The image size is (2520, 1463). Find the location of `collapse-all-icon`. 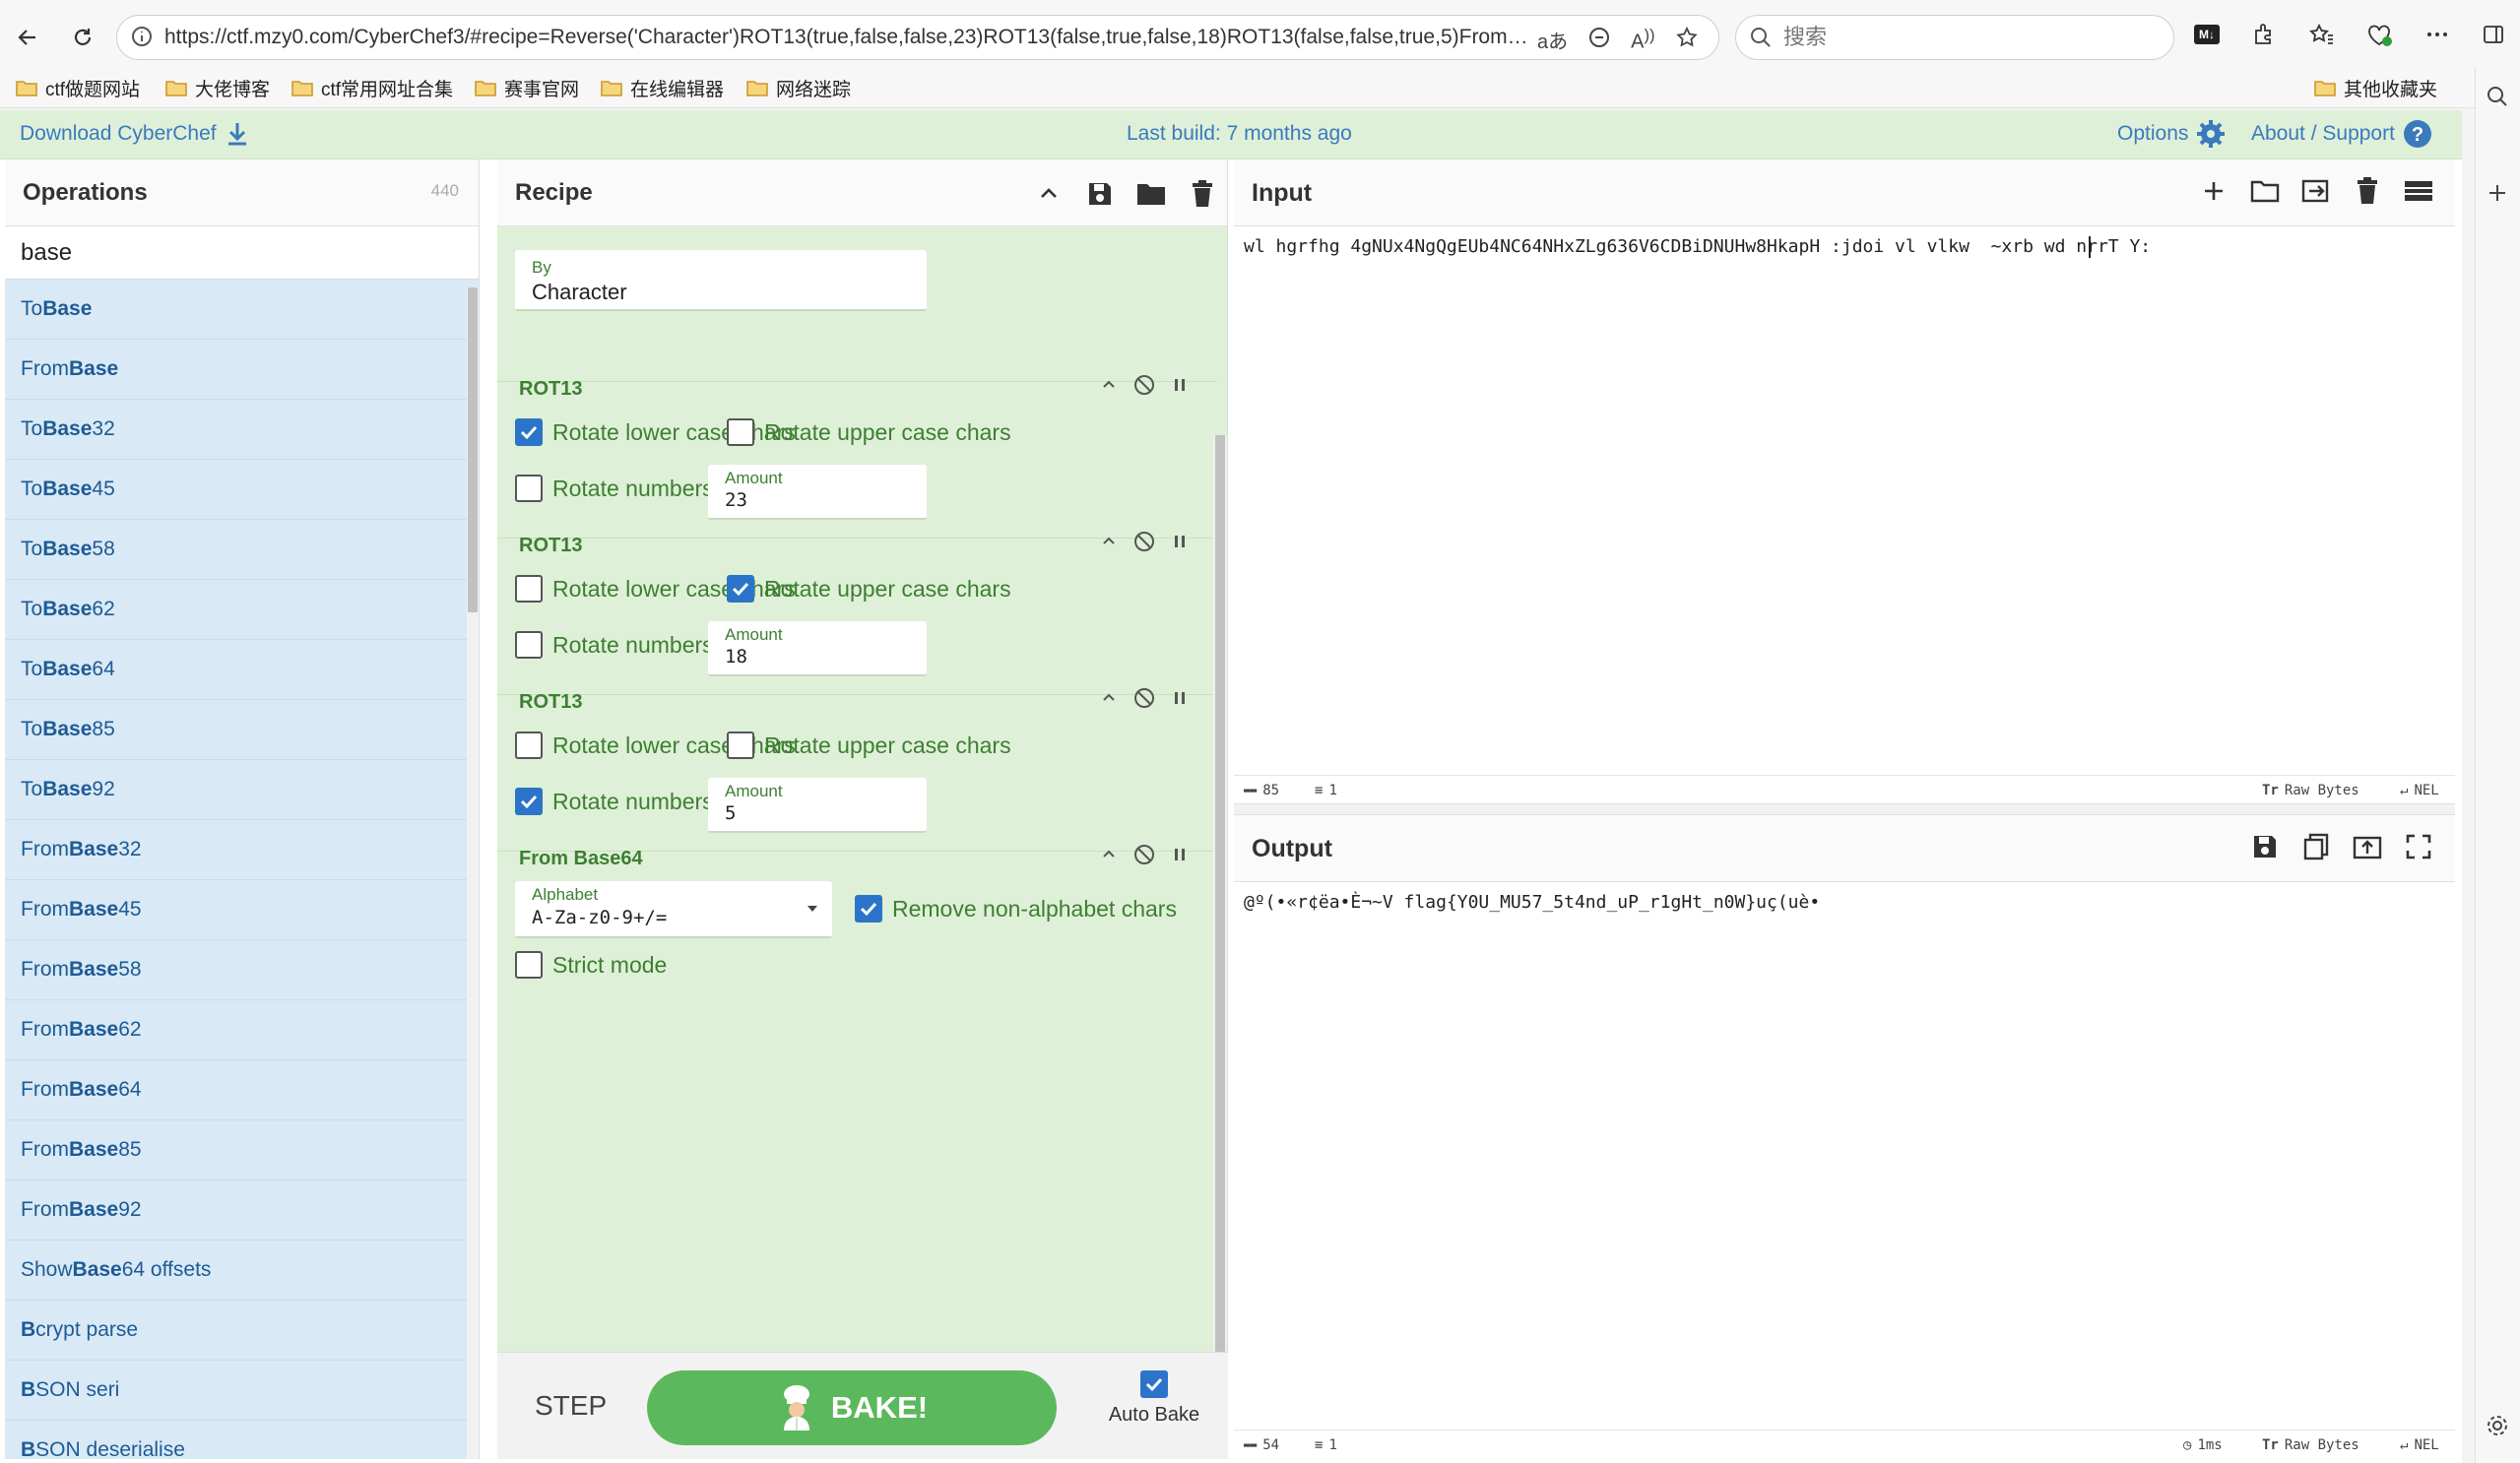

collapse-all-icon is located at coordinates (1048, 194).